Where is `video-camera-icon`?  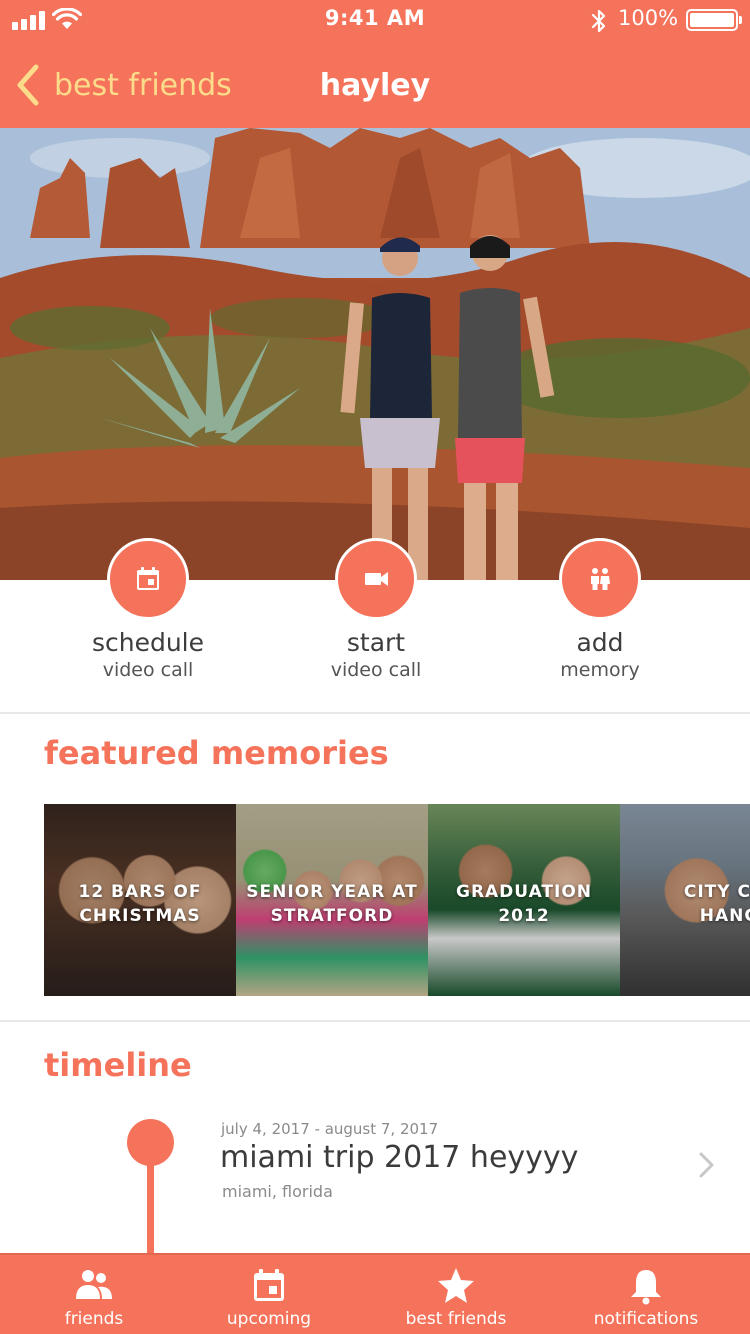
video-camera-icon is located at coordinates (376, 579).